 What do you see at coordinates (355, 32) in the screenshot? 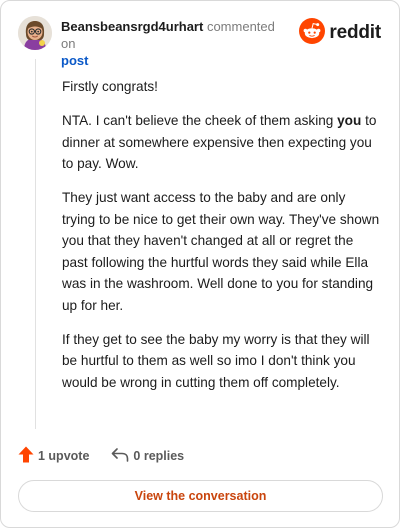
I see `brand-wordmark: reddit` at bounding box center [355, 32].